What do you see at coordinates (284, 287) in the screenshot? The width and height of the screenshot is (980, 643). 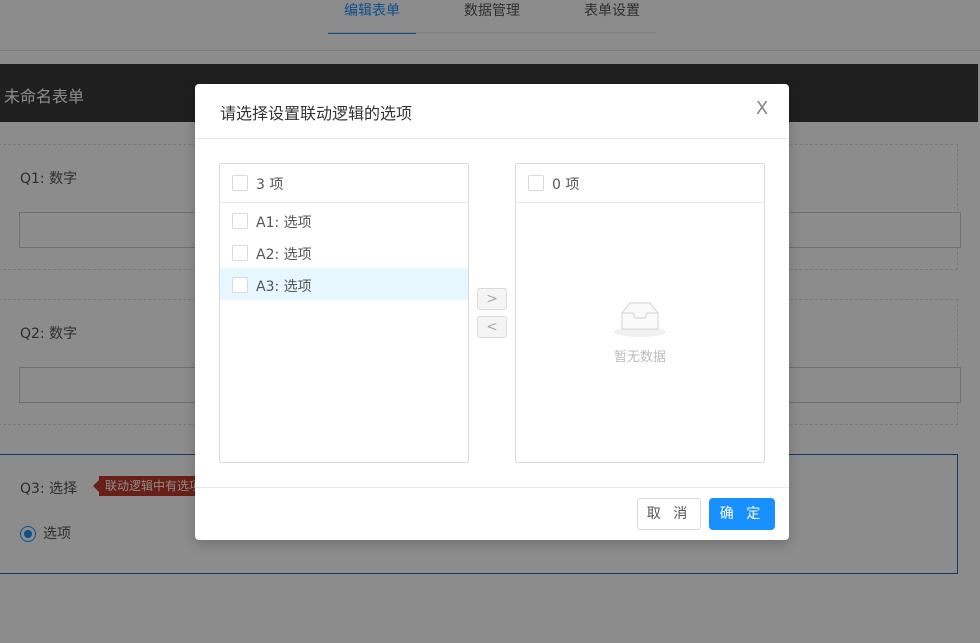 I see `list-item-label: A3: 选项` at bounding box center [284, 287].